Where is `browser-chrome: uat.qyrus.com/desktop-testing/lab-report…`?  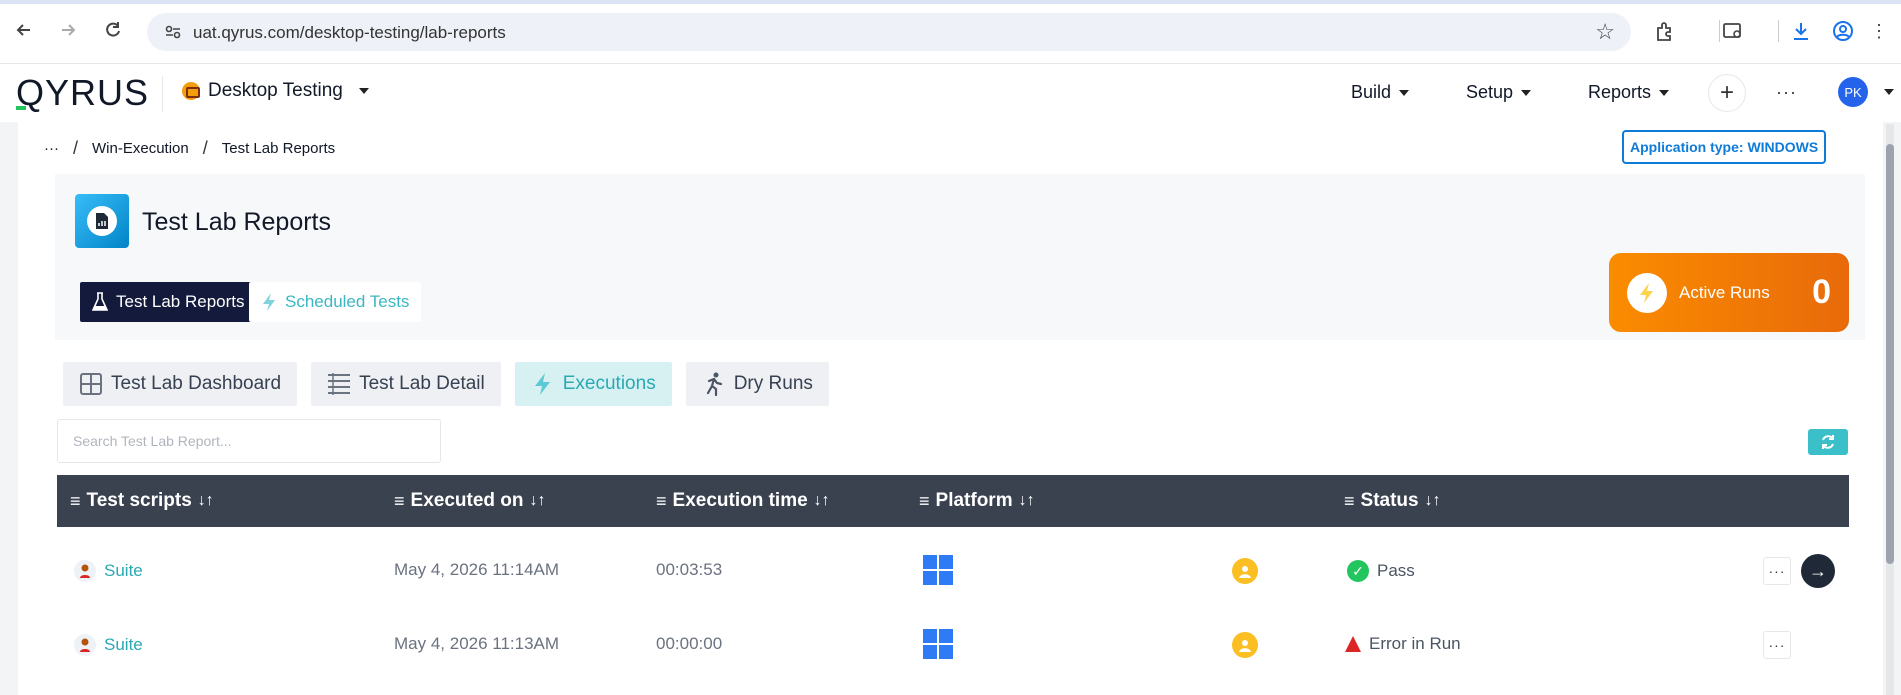 browser-chrome: uat.qyrus.com/desktop-testing/lab-report… is located at coordinates (950, 32).